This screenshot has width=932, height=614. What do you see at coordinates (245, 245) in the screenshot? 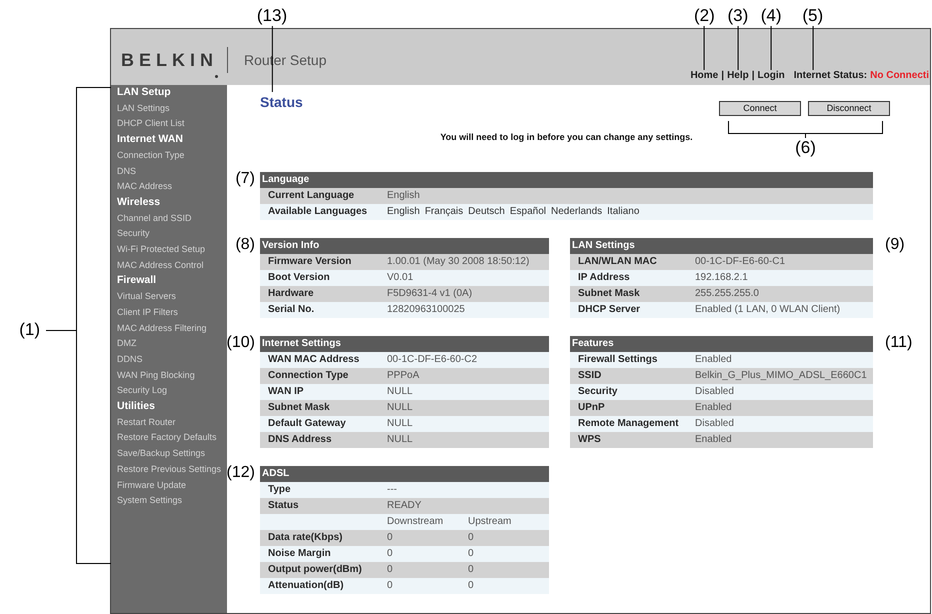
I see `callout-label: (8)` at bounding box center [245, 245].